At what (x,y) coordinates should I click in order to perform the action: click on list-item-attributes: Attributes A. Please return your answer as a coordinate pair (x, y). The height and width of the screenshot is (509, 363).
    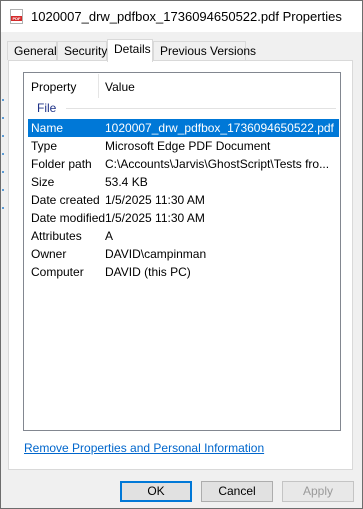
    Looking at the image, I should click on (183, 236).